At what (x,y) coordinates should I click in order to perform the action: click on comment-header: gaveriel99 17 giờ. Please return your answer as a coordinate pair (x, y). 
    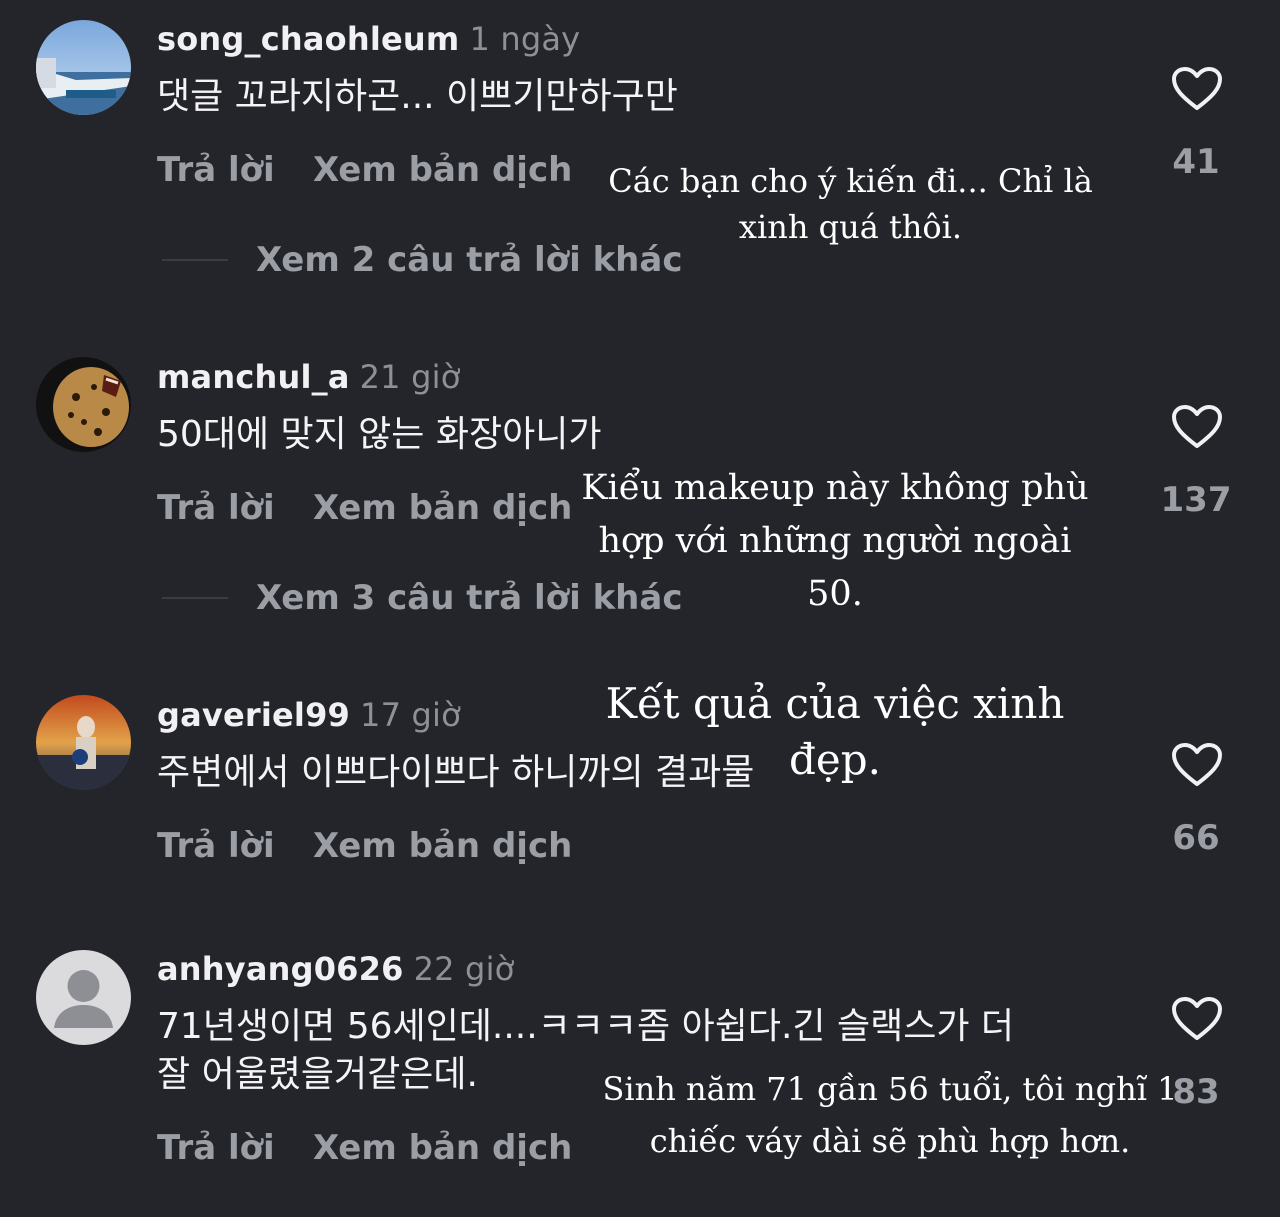
    Looking at the image, I should click on (309, 715).